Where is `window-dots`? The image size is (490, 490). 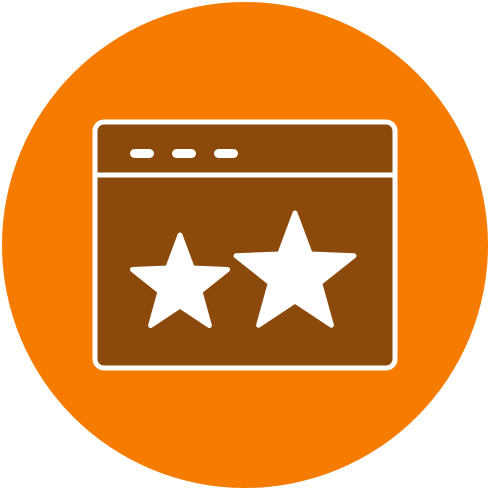
window-dots is located at coordinates (184, 153).